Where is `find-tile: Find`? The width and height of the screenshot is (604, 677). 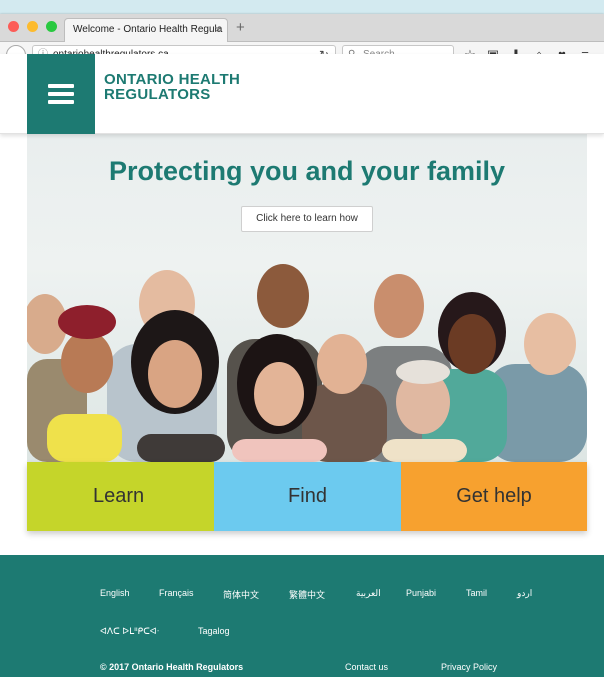 find-tile: Find is located at coordinates (307, 496).